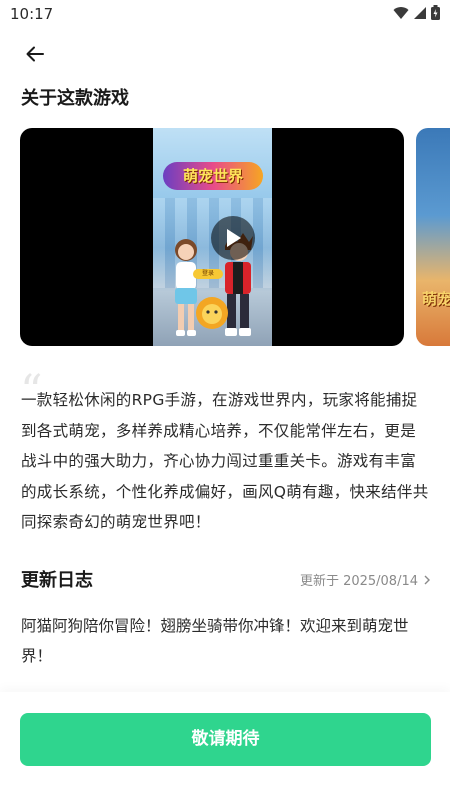 The image size is (450, 800). Describe the element at coordinates (420, 12) in the screenshot. I see `signal-icon` at that location.